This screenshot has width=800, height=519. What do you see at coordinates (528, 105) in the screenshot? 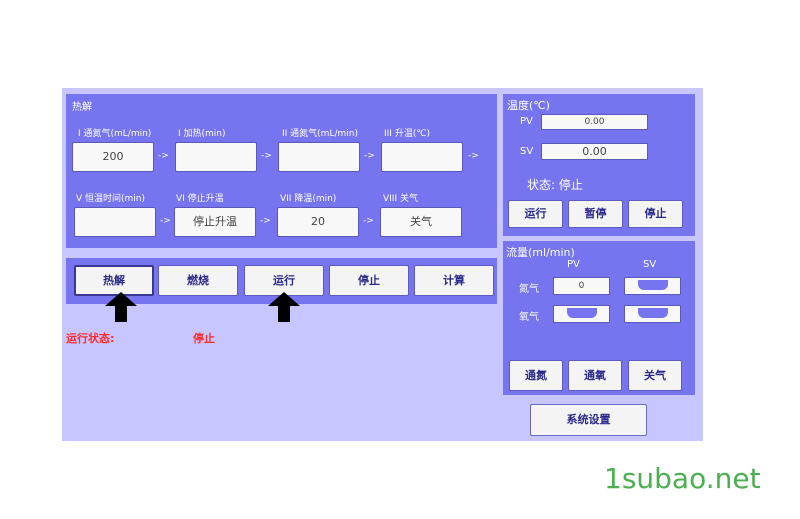
I see `temperature-title: 温度(℃)` at bounding box center [528, 105].